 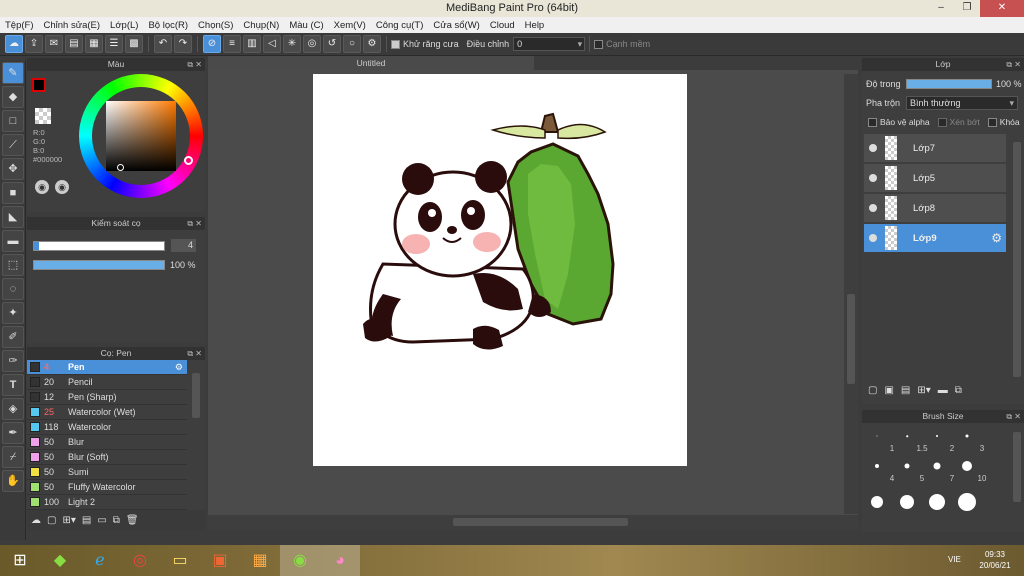 I want to click on list-icon: ☰, so click(x=114, y=44).